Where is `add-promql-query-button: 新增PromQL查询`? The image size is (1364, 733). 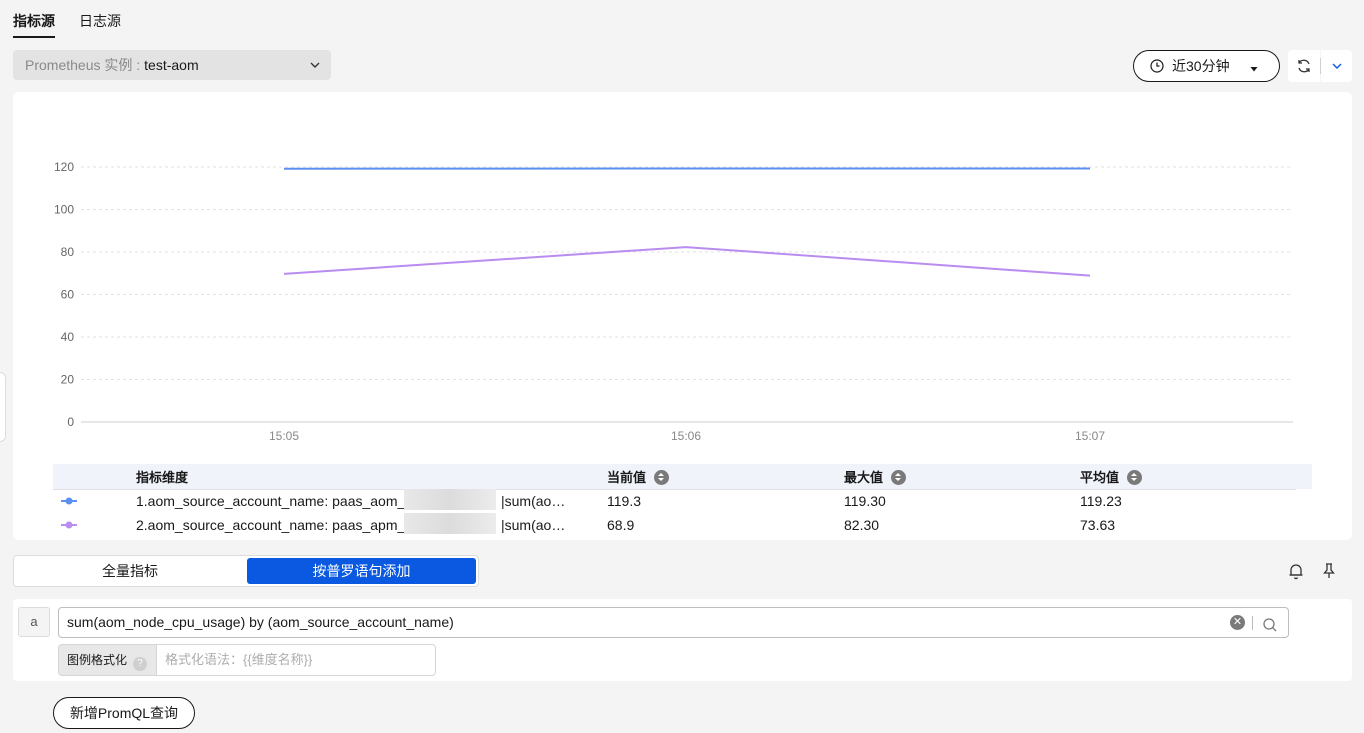
add-promql-query-button: 新增PromQL查询 is located at coordinates (124, 713).